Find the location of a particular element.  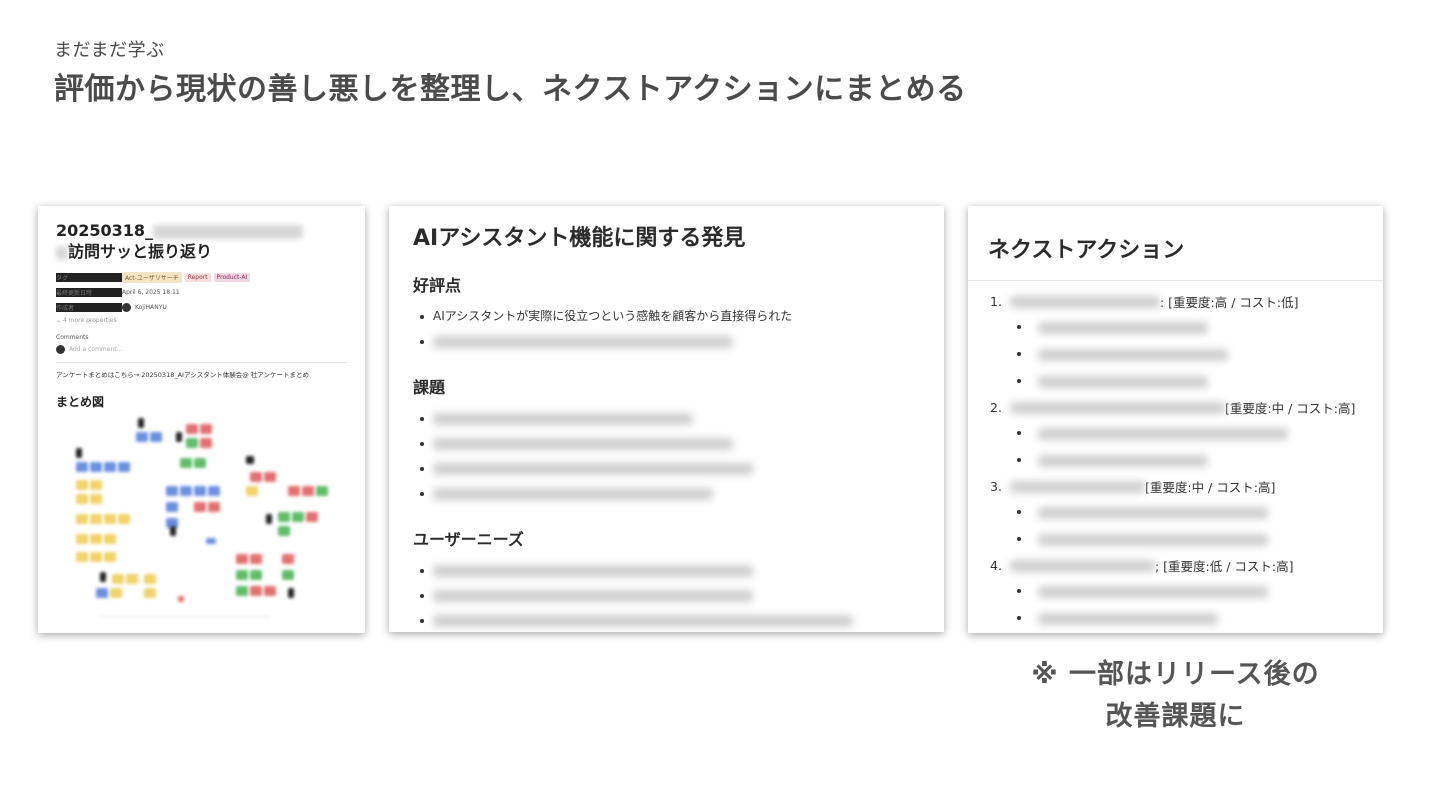

property-value: April 6, 2025 18:11 is located at coordinates (151, 292).